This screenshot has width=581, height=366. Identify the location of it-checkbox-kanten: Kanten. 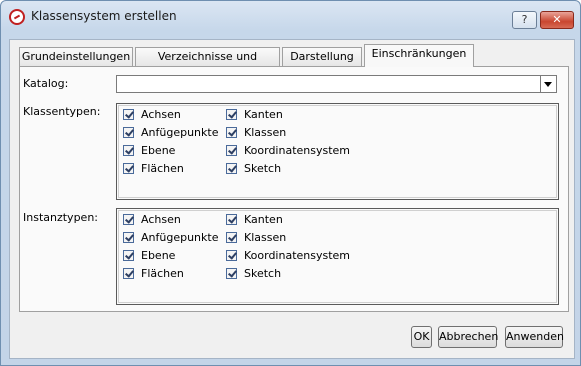
(254, 219).